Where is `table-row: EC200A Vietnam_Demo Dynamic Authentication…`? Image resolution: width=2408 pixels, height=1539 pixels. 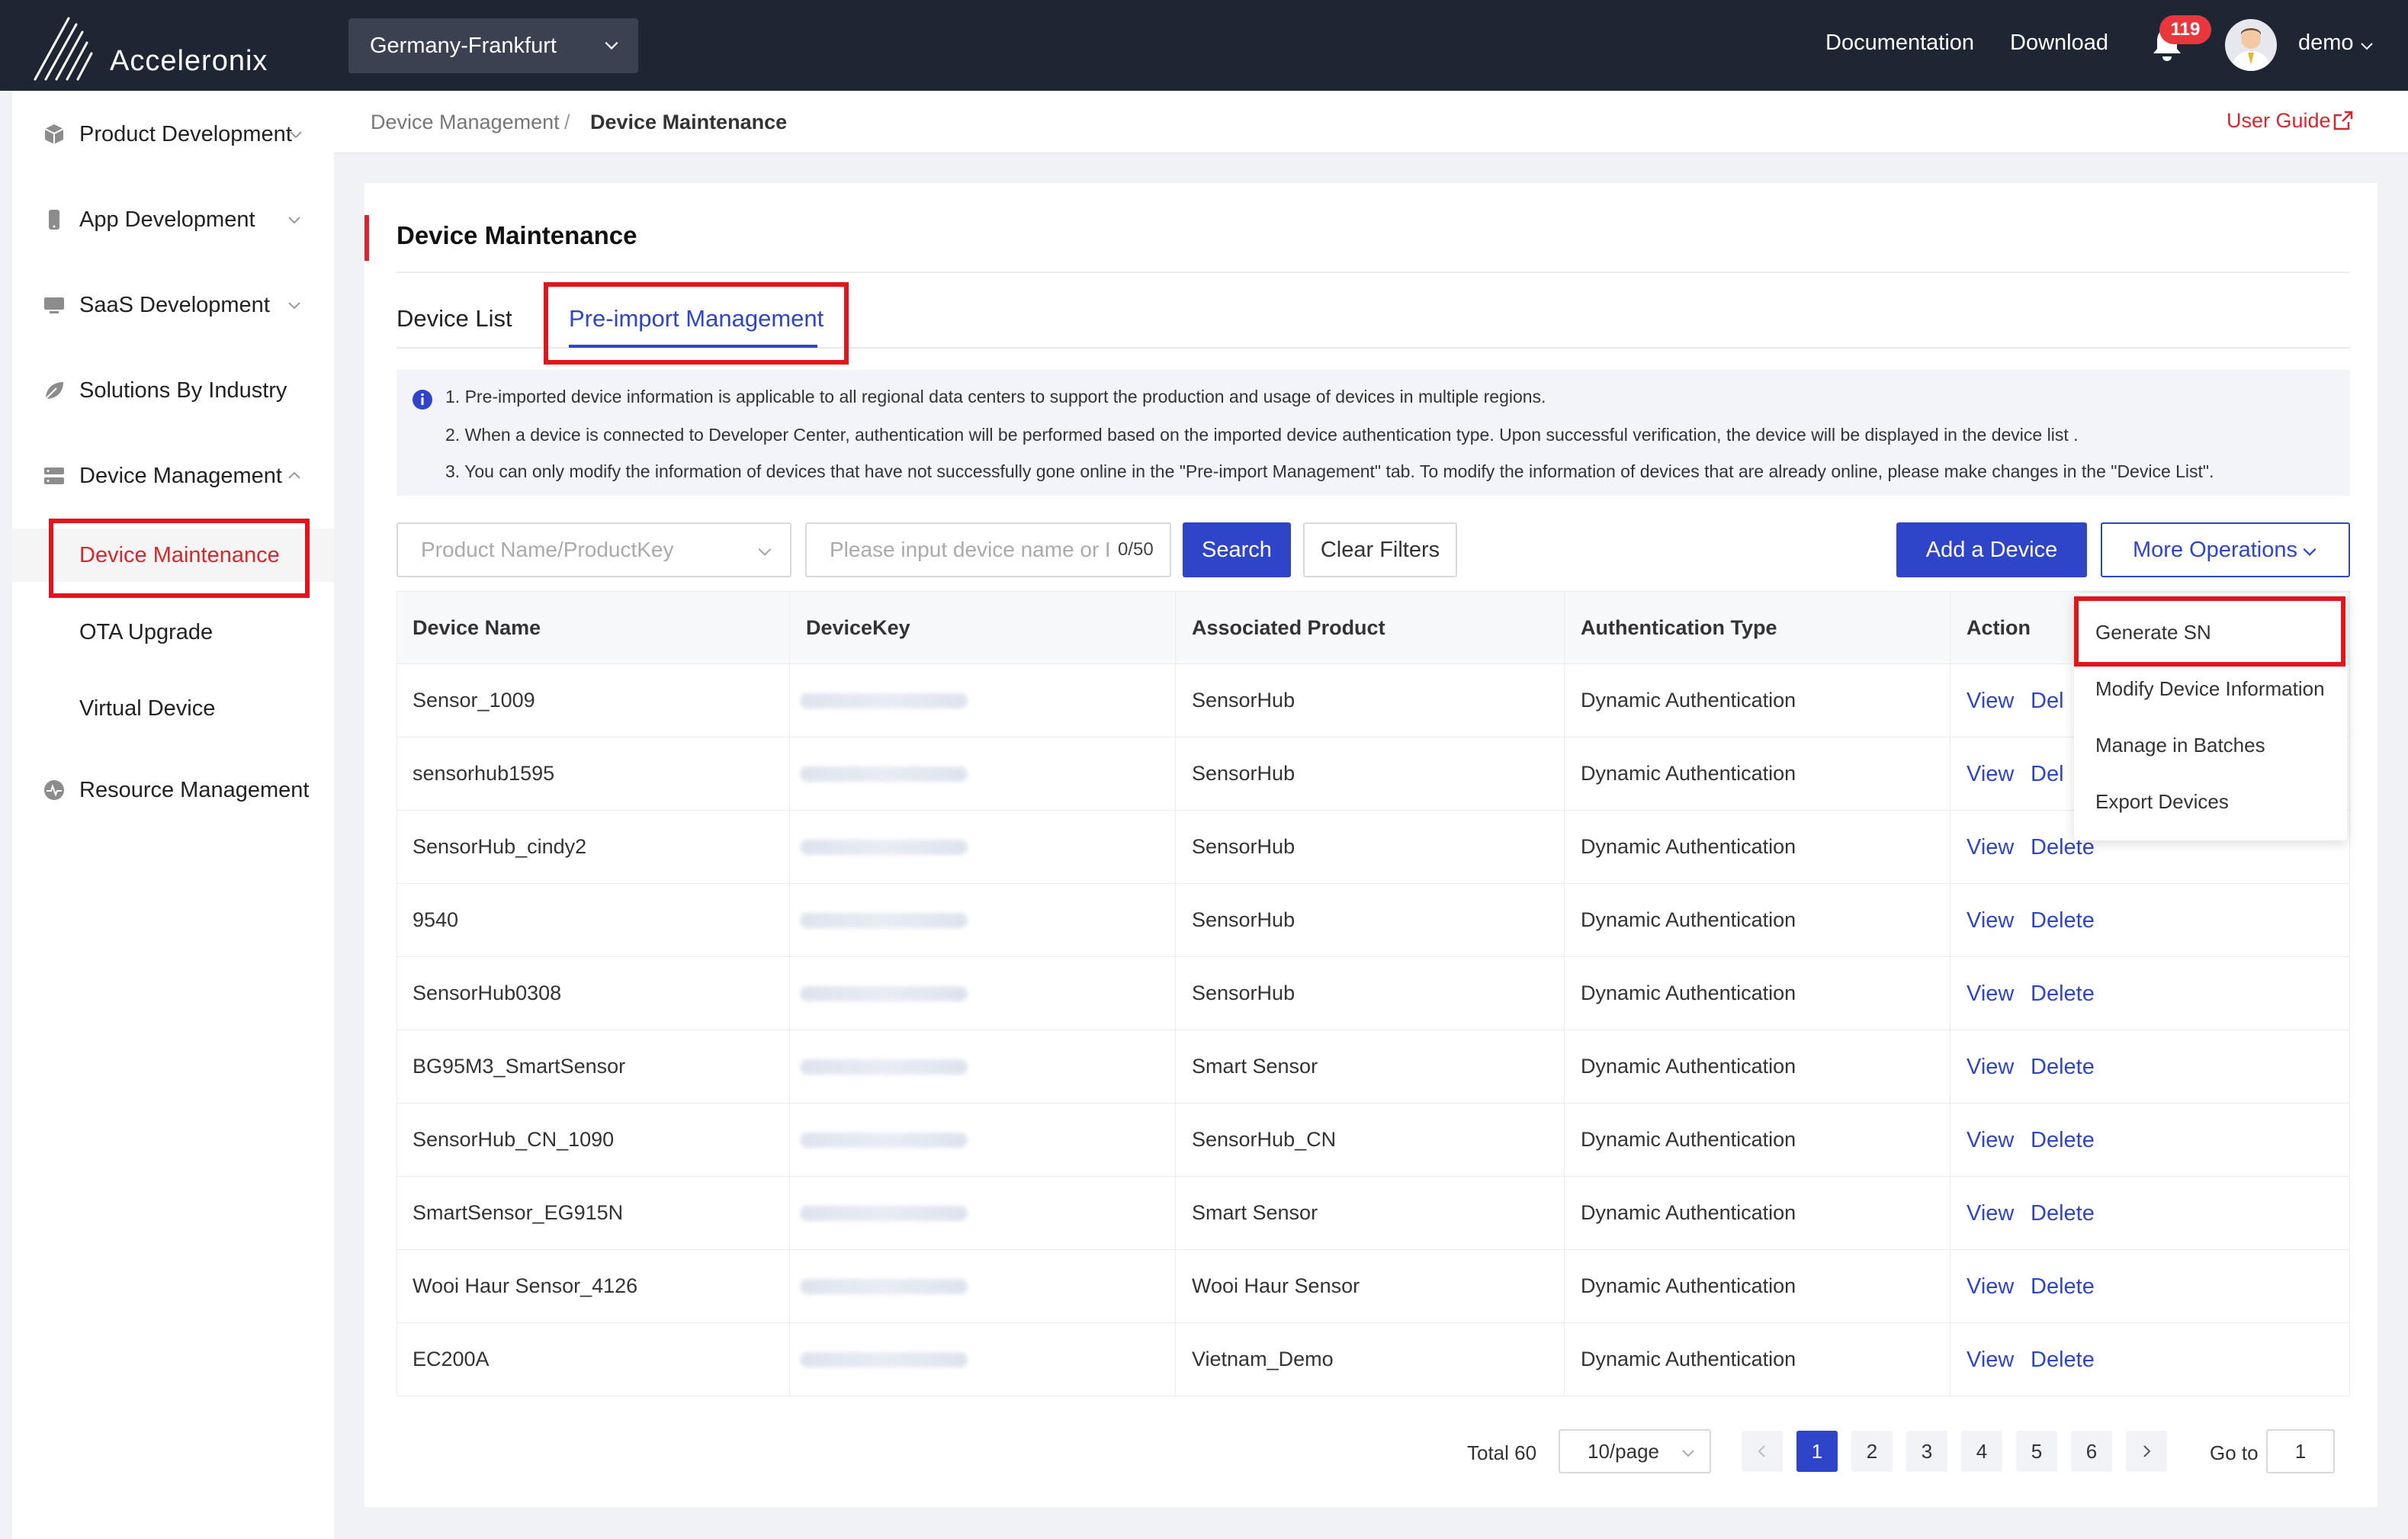 table-row: EC200A Vietnam_Demo Dynamic Authentication… is located at coordinates (1373, 1359).